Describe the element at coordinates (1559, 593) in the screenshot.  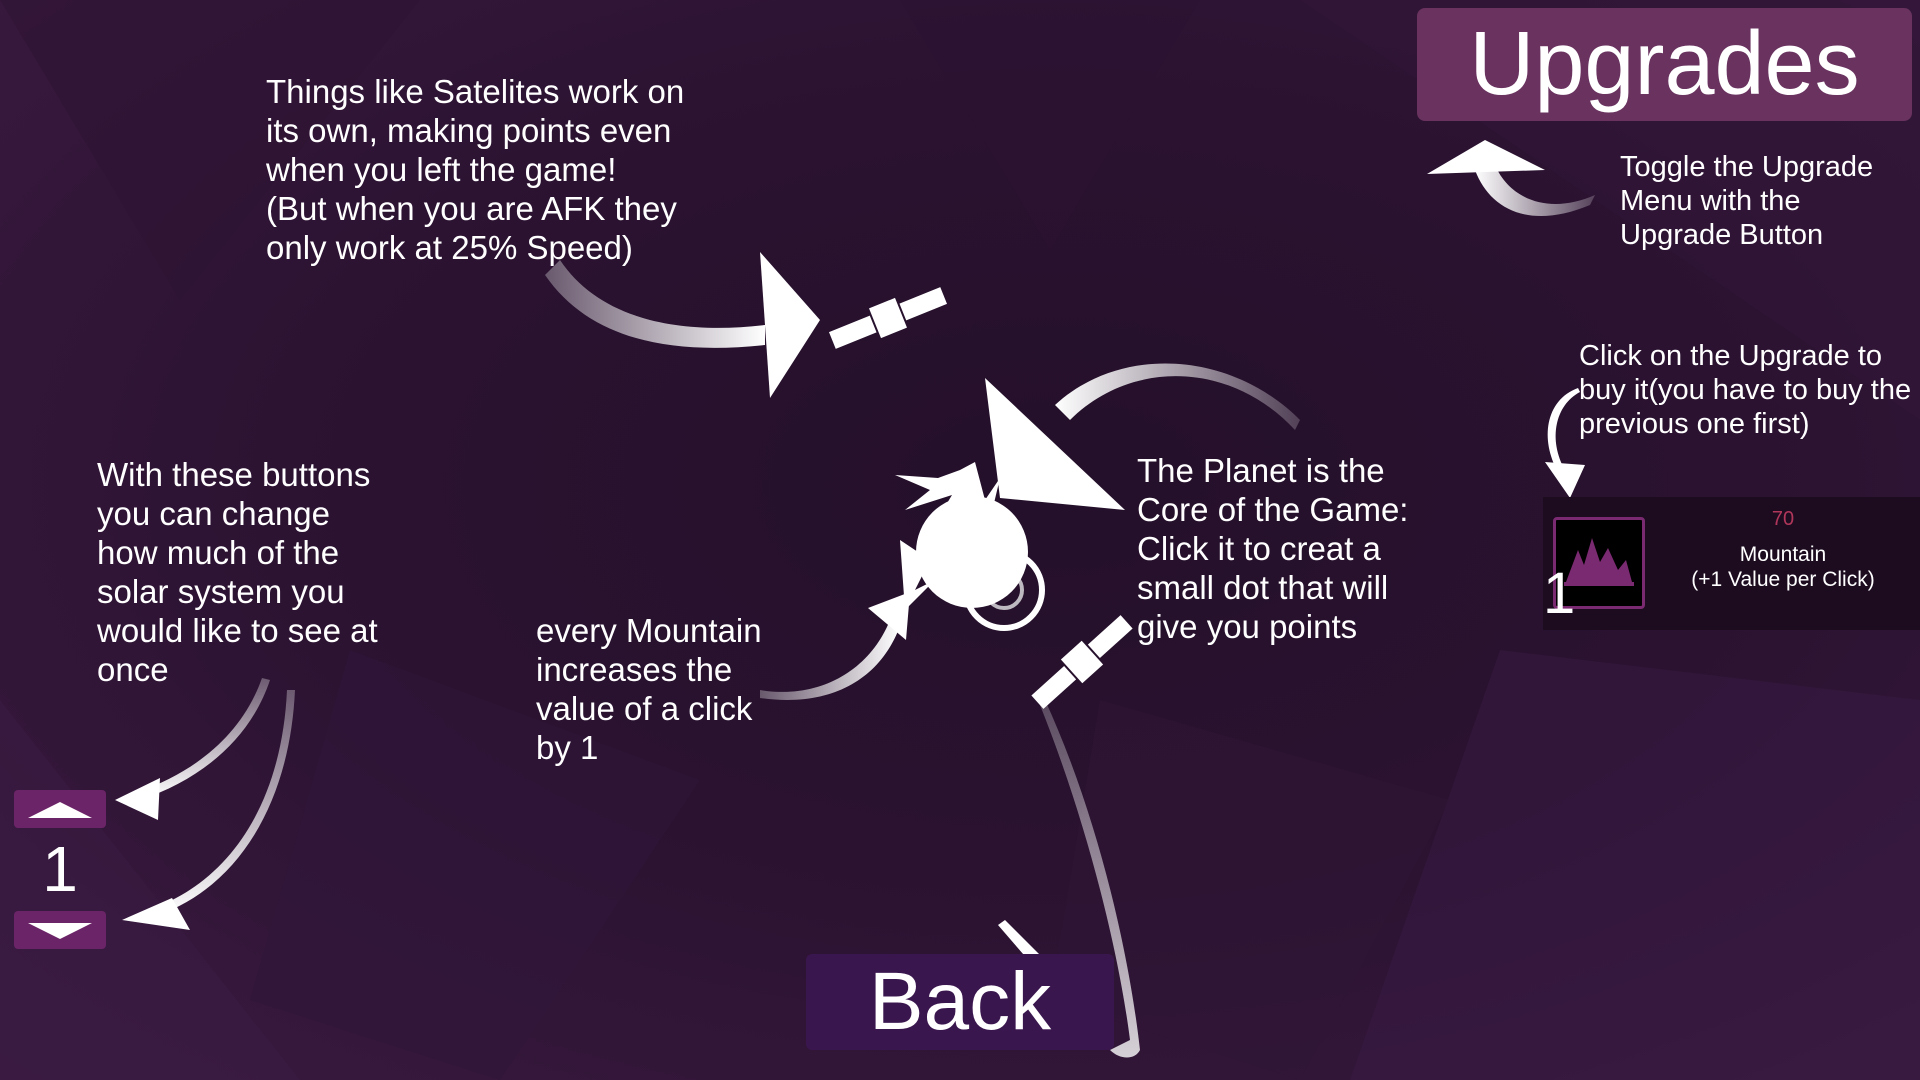
I see `upgrade-owned-count: 1` at that location.